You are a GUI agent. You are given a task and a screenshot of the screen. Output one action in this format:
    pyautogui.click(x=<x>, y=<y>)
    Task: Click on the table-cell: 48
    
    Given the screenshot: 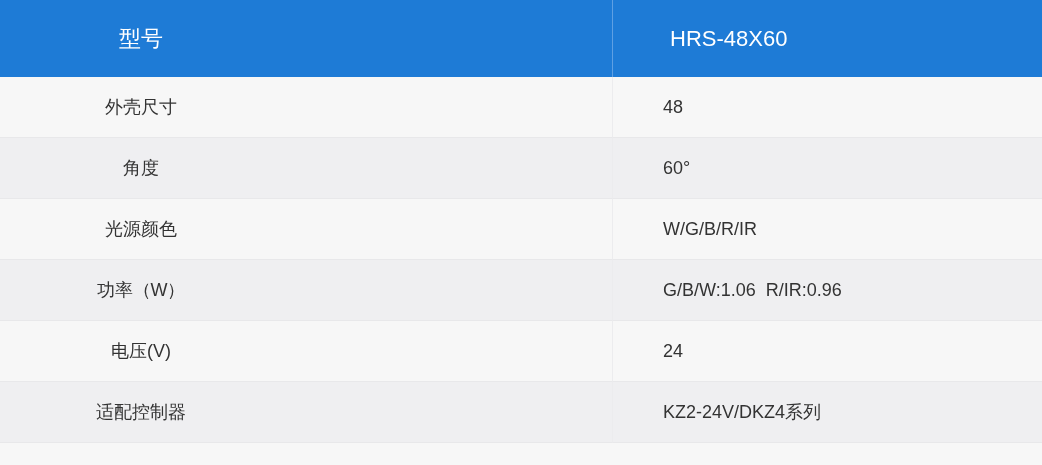 What is the action you would take?
    pyautogui.click(x=673, y=107)
    